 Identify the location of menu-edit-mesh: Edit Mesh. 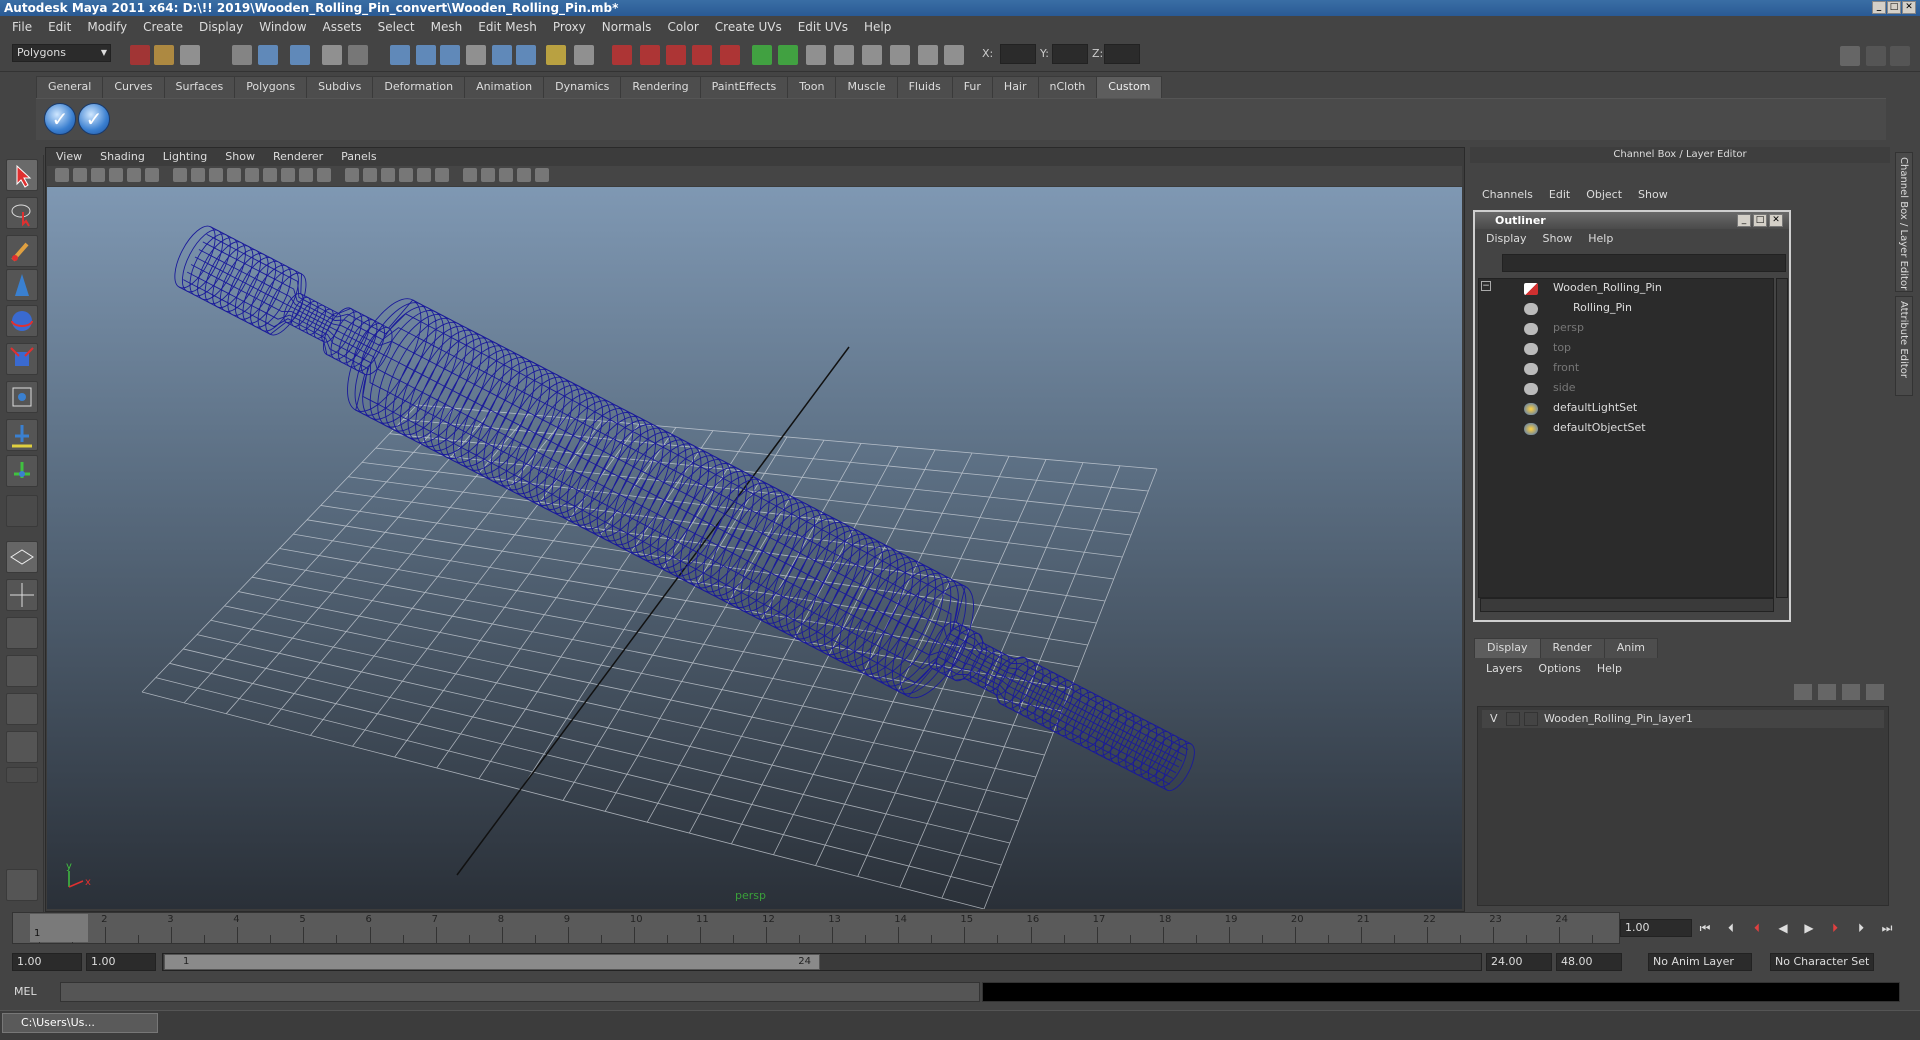
(507, 27).